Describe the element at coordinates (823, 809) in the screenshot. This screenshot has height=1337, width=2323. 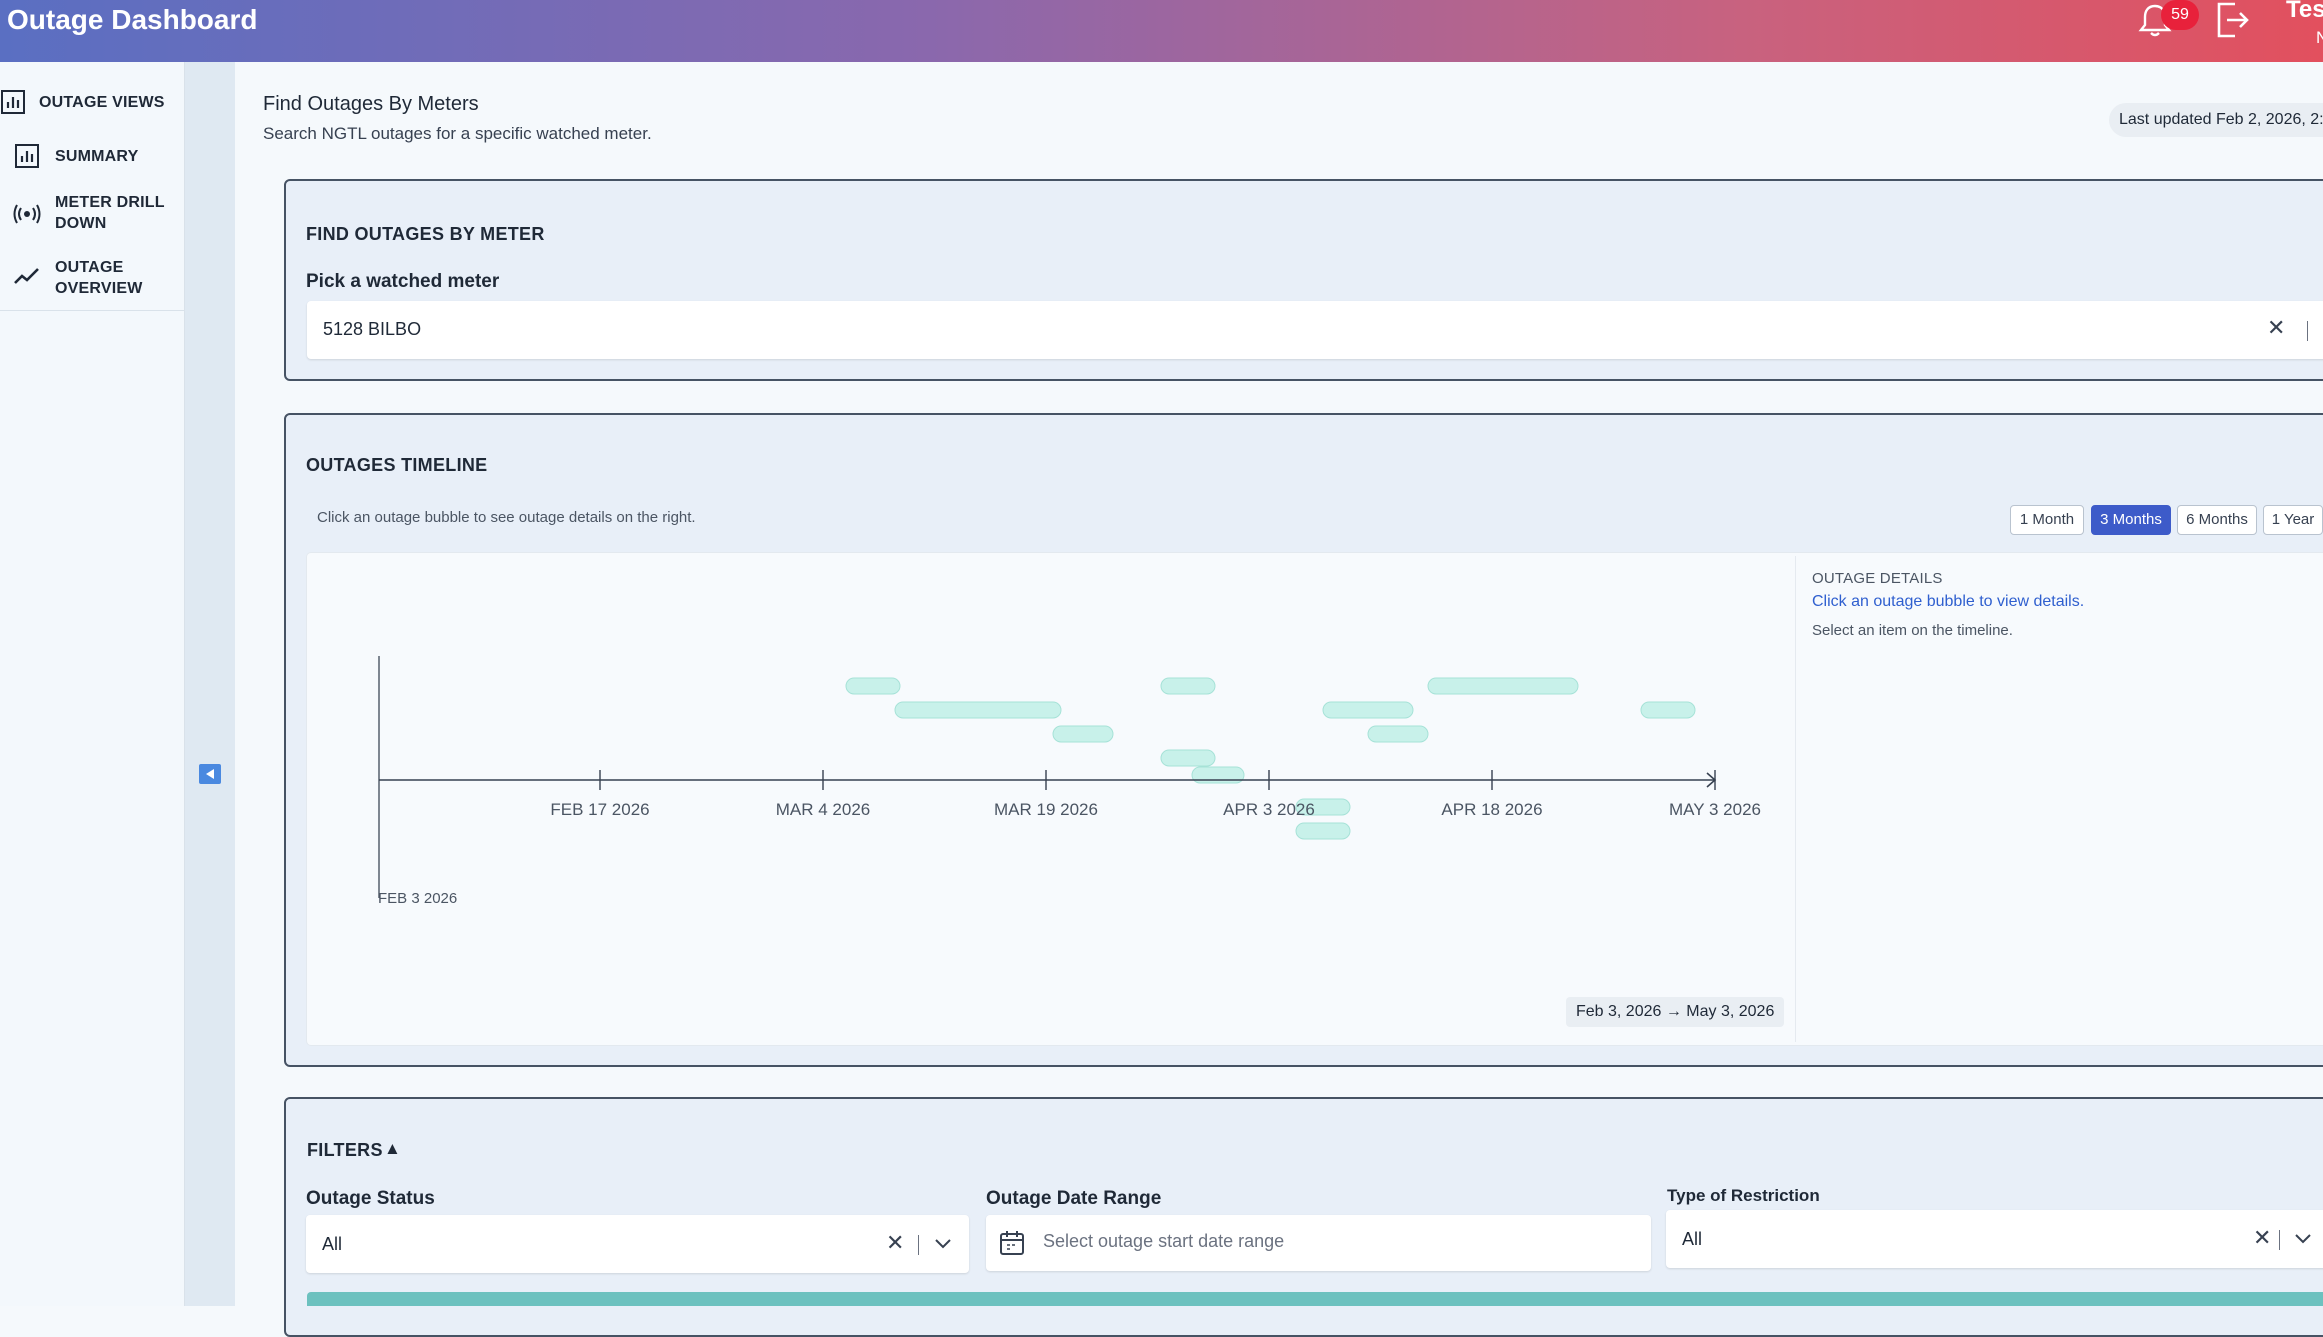
I see `axis-tick-label: MAR 4 2026` at that location.